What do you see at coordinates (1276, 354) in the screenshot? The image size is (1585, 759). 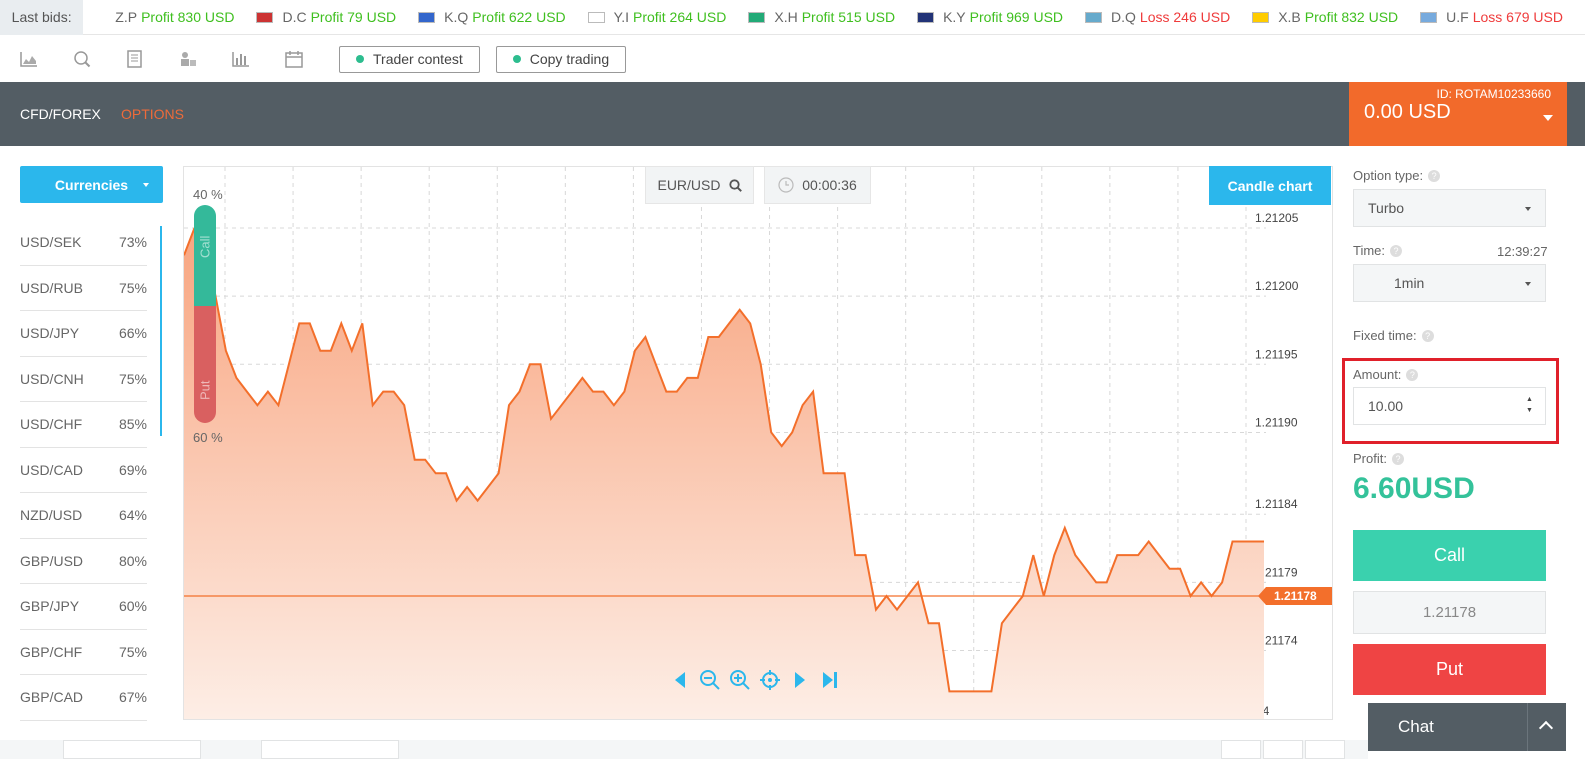 I see `y-tick-label: 1.21195` at bounding box center [1276, 354].